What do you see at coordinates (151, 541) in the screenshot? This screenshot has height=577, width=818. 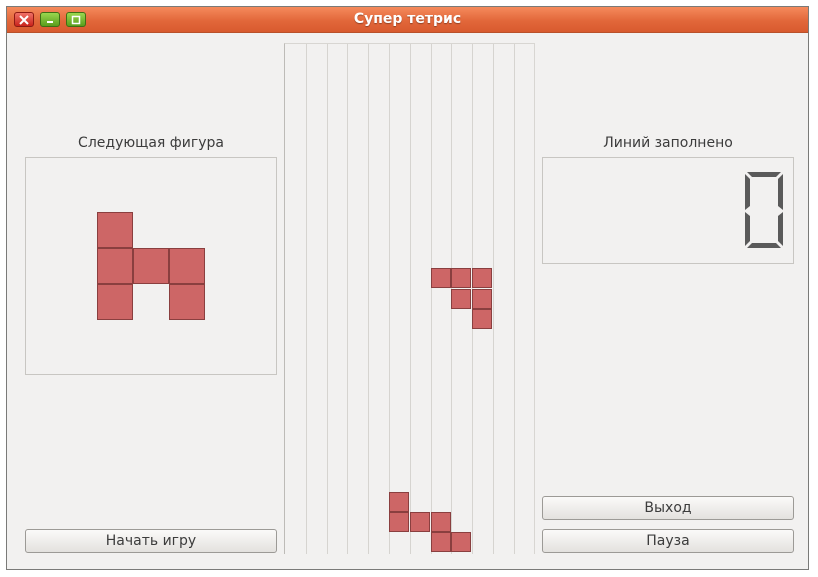 I see `start-game-button: Начать игру` at bounding box center [151, 541].